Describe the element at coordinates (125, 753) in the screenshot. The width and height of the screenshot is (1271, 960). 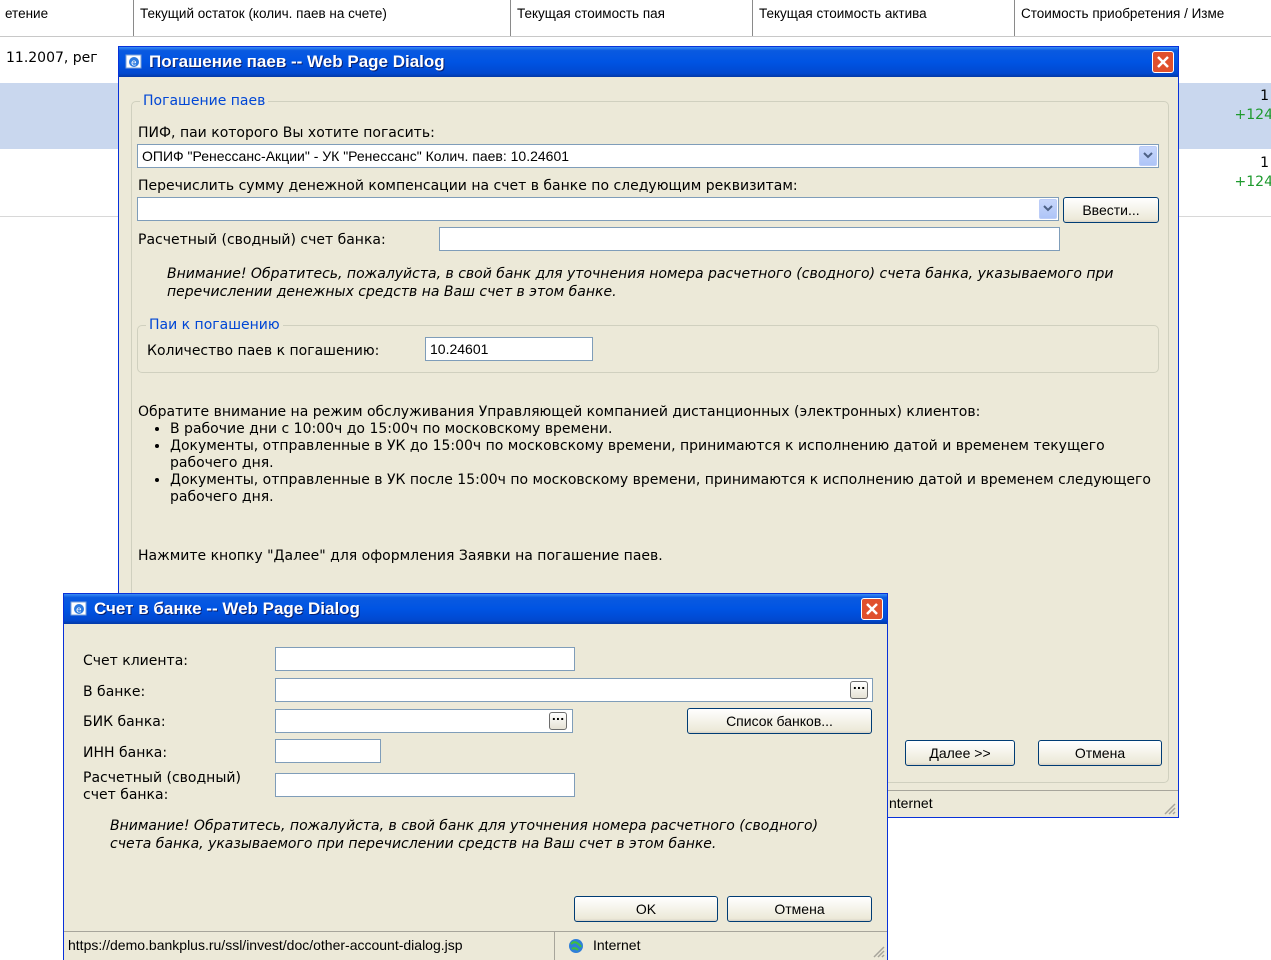
I see `inn-label: ИНН банка:` at that location.